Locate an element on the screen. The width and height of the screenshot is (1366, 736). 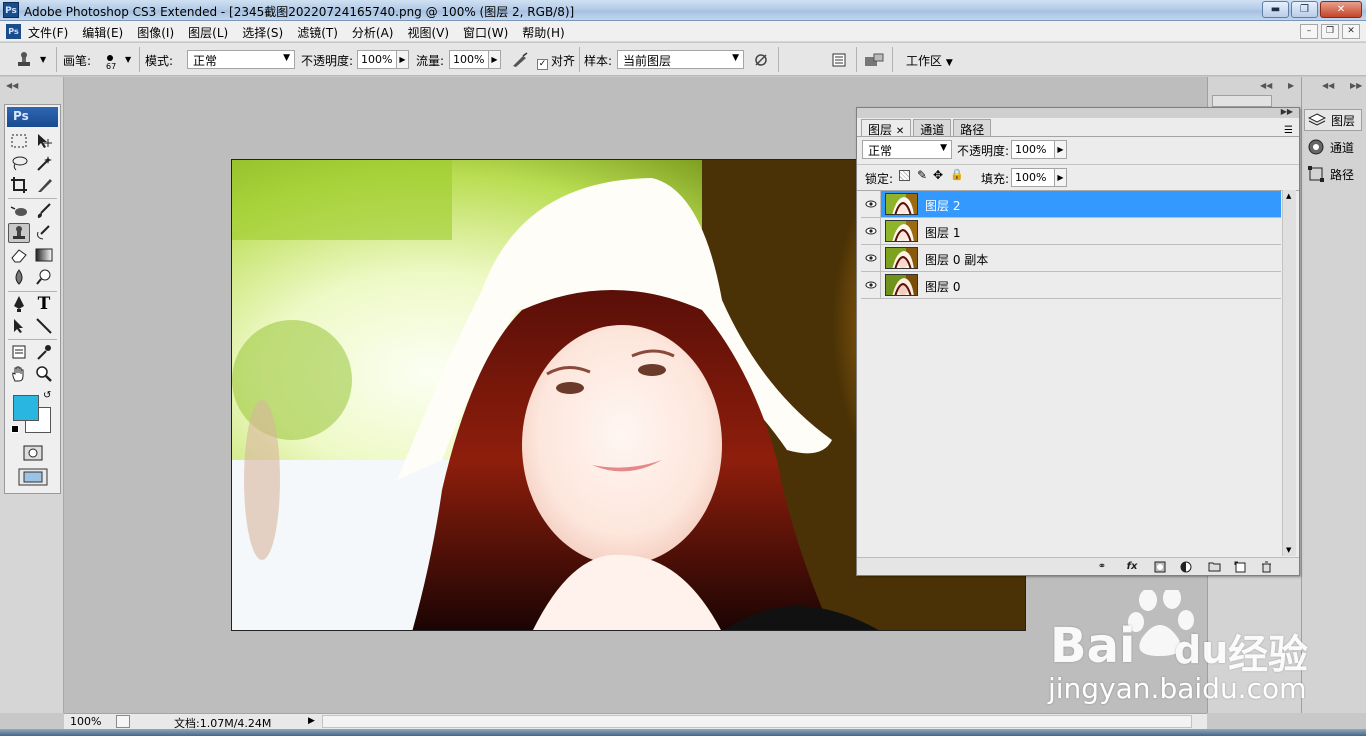
screen-mode-icon is located at coordinates (33, 477).